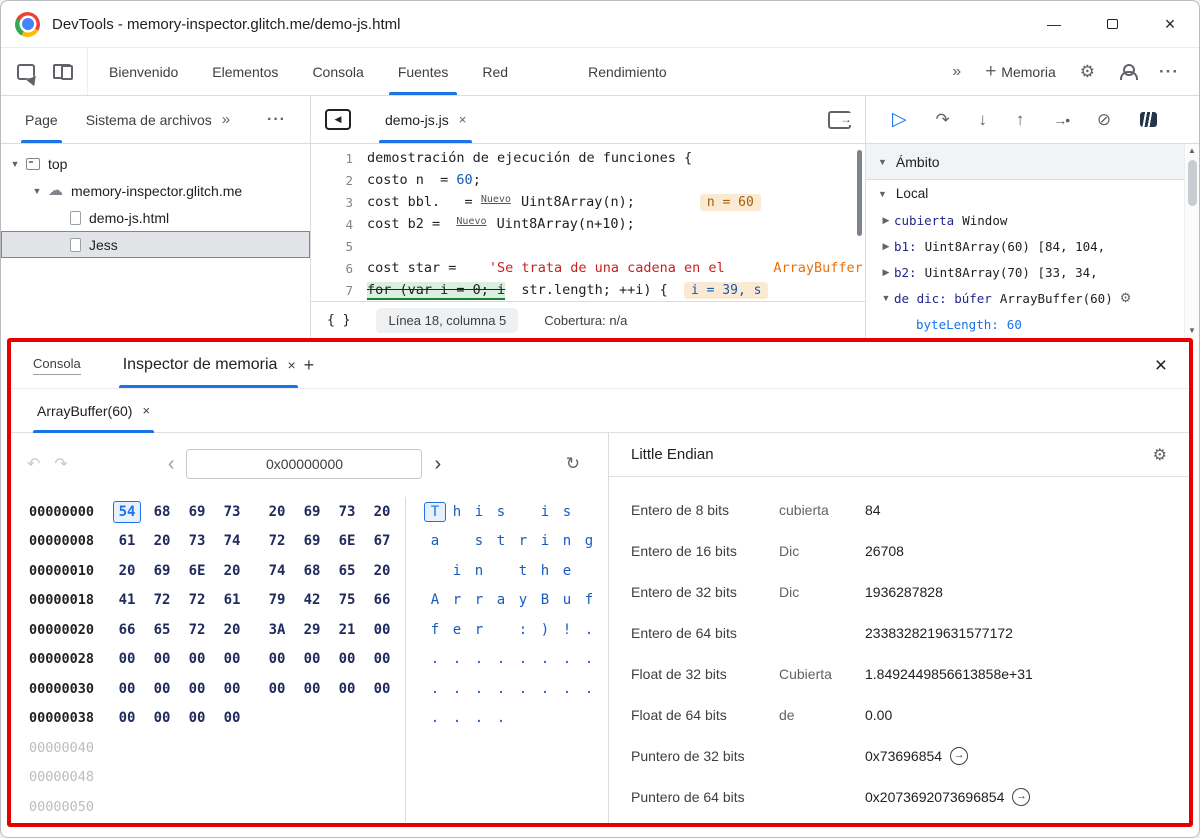 The image size is (1200, 838). I want to click on step-icon: →•, so click(1061, 120).